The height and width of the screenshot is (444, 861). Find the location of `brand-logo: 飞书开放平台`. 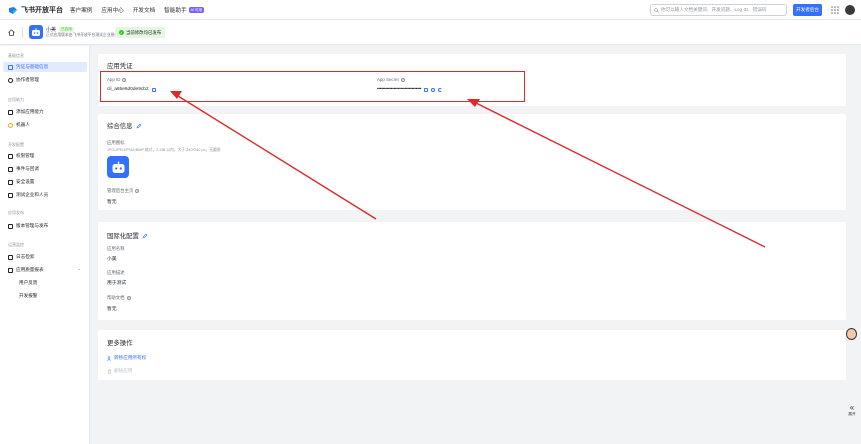

brand-logo: 飞书开放平台 is located at coordinates (35, 10).